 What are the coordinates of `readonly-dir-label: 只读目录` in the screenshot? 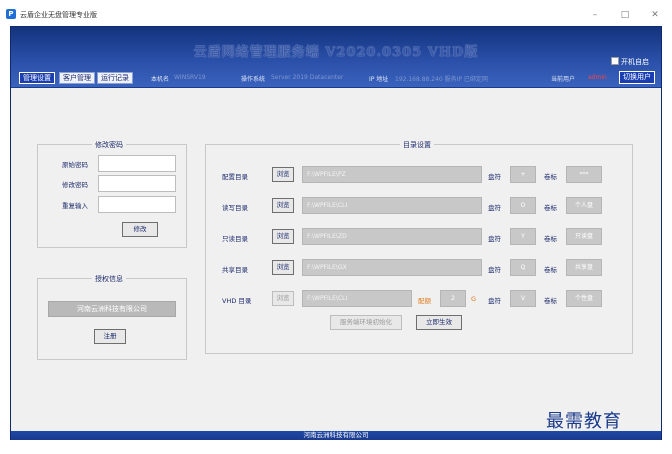 It's located at (235, 239).